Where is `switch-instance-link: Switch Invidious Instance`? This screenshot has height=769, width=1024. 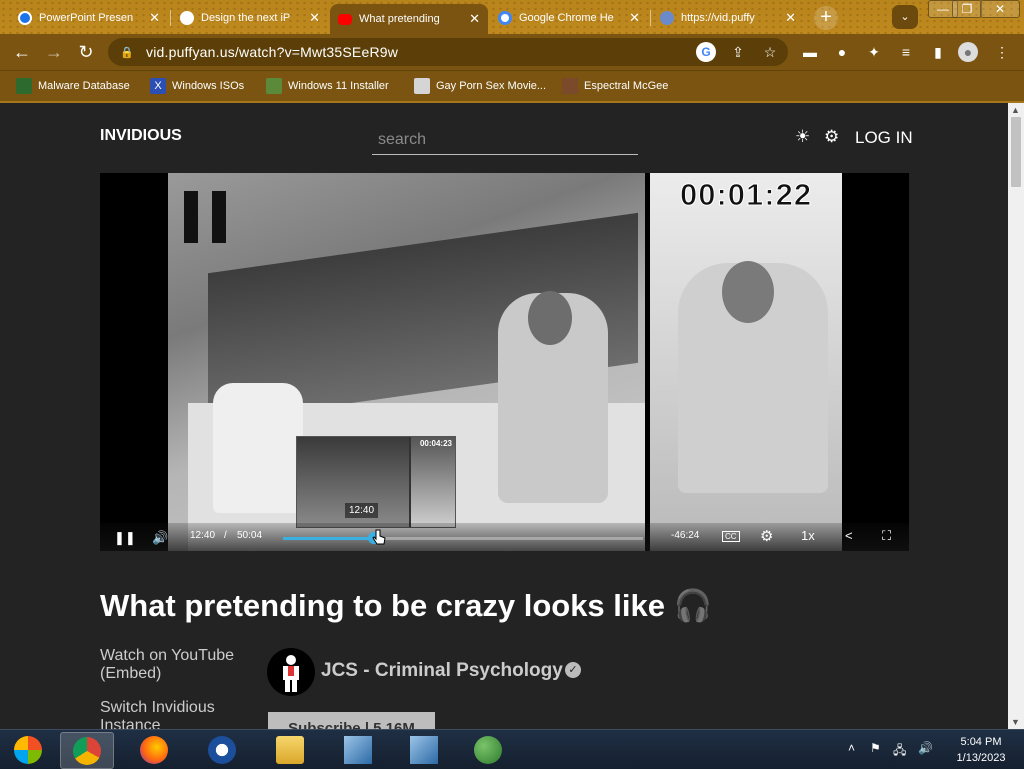 switch-instance-link: Switch Invidious Instance is located at coordinates (170, 714).